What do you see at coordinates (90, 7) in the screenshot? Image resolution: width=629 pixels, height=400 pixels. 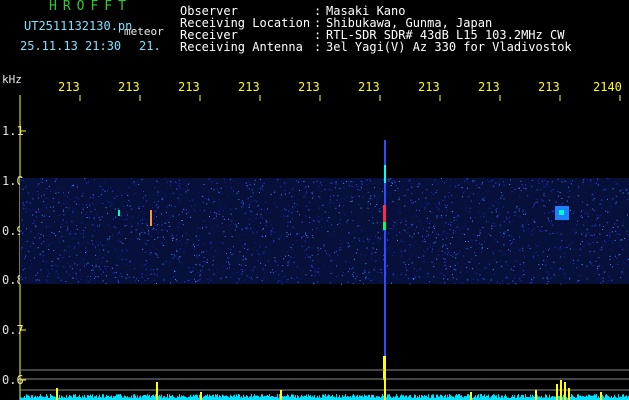 I see `app-title: HROFFT` at bounding box center [90, 7].